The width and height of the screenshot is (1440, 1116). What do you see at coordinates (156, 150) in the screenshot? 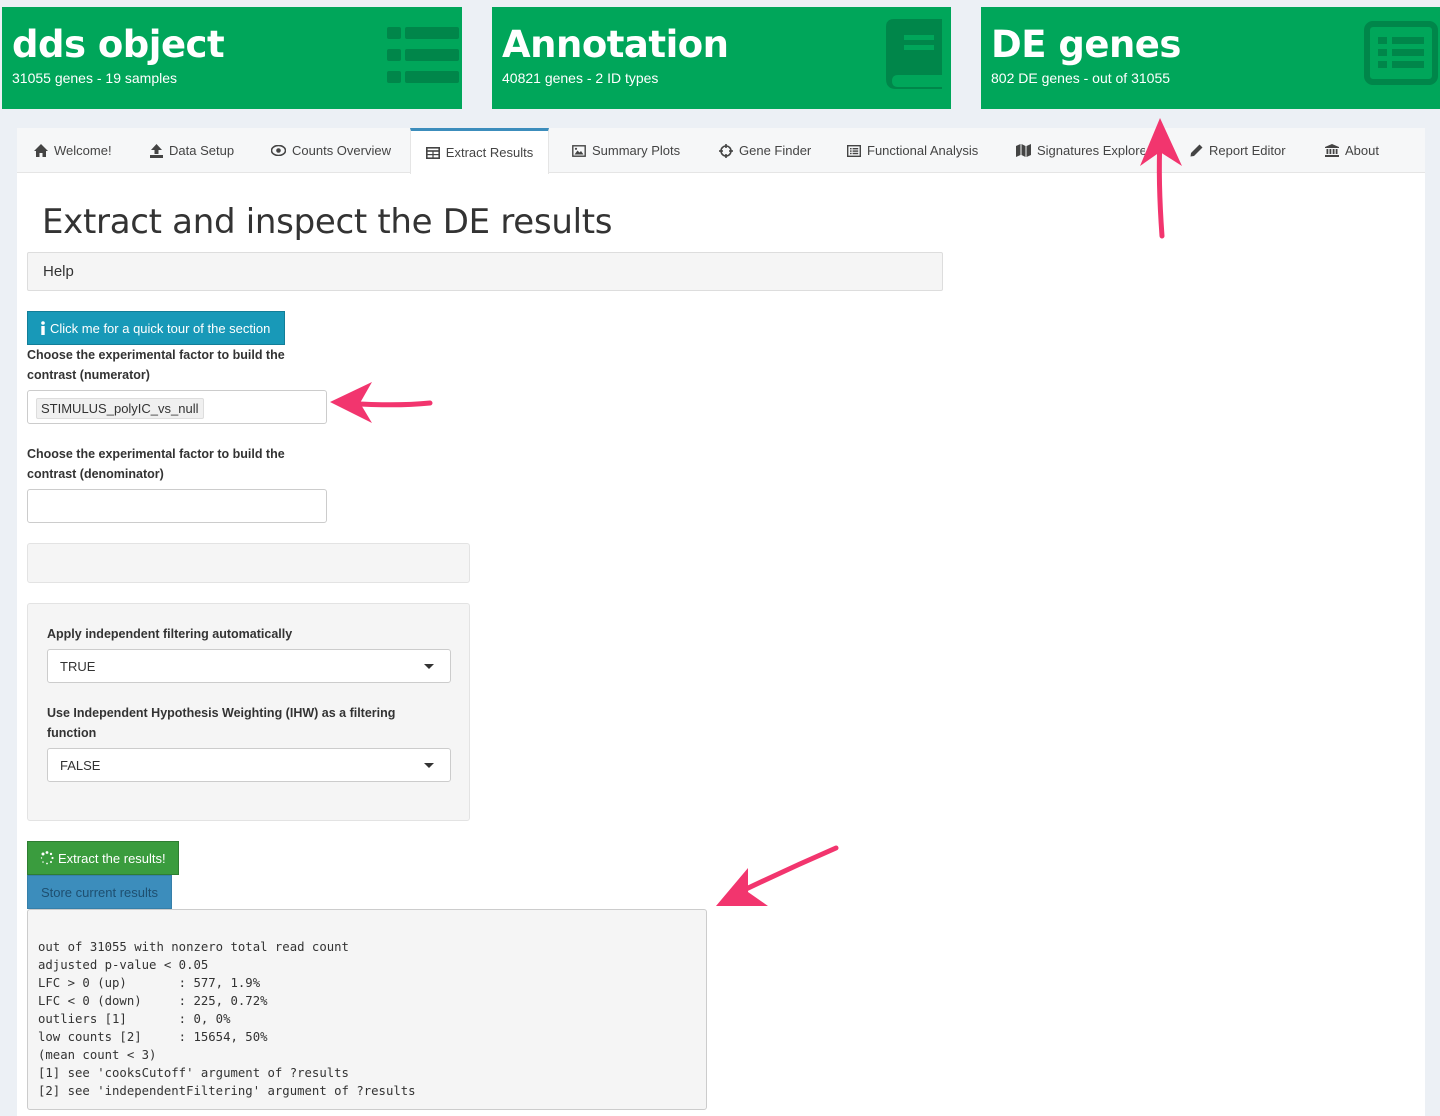
I see `upload-icon` at bounding box center [156, 150].